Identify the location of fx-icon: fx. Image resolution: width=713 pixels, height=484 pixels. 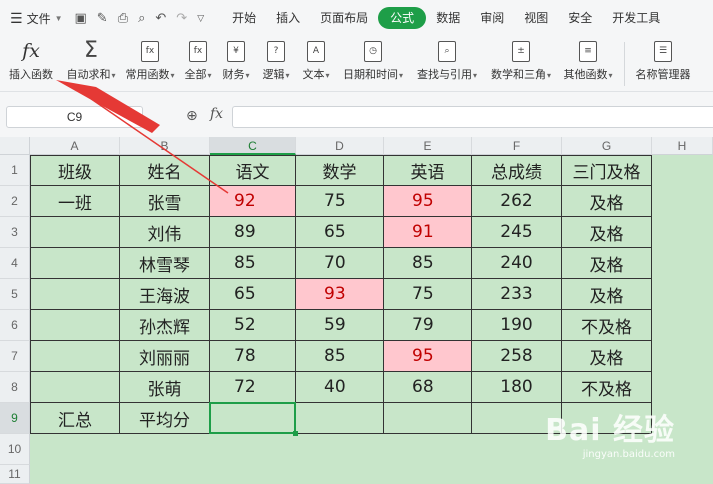
(216, 114).